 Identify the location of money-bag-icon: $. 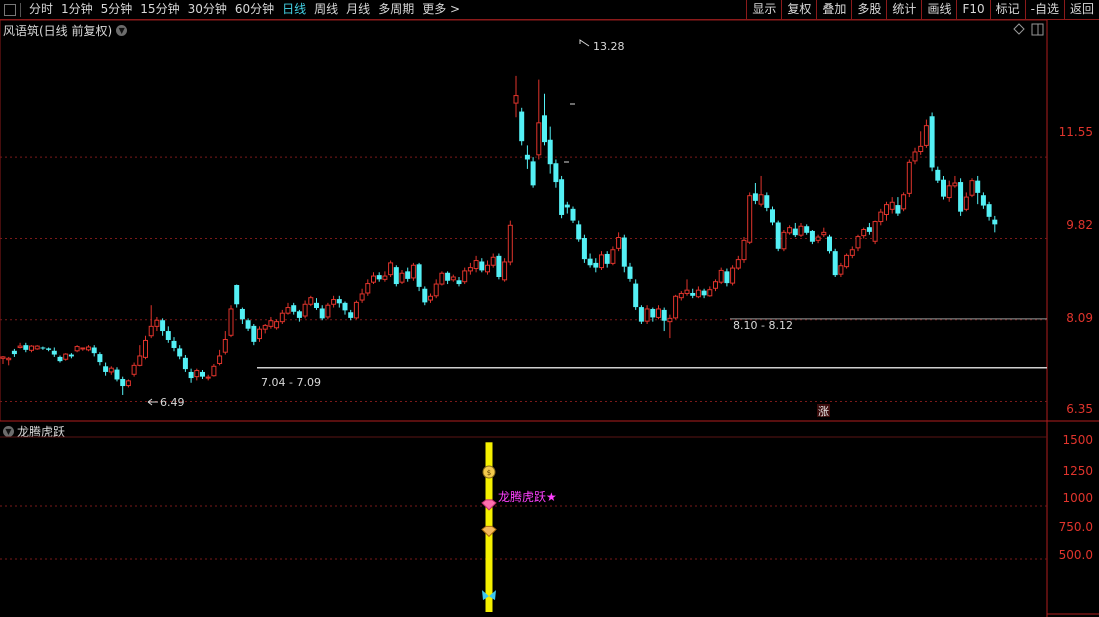
(489, 472).